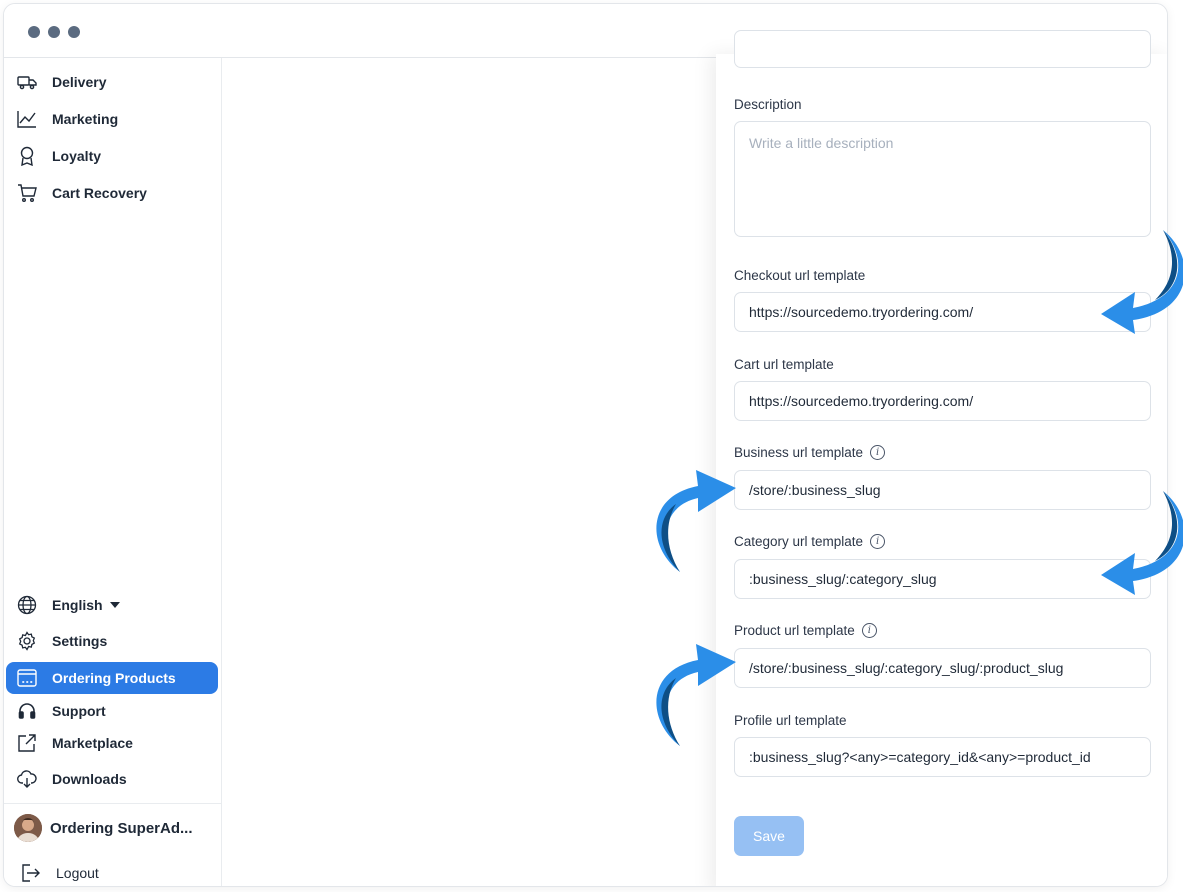 This screenshot has width=1184, height=892. Describe the element at coordinates (27, 711) in the screenshot. I see `headset-icon` at that location.